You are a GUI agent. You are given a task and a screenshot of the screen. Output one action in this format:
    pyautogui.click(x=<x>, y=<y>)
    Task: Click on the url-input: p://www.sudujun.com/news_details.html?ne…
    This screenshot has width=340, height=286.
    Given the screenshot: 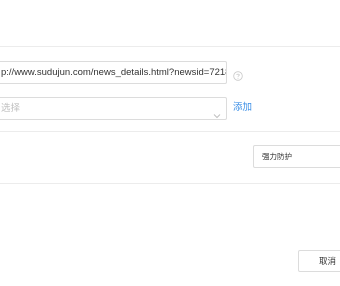 What is the action you would take?
    pyautogui.click(x=113, y=72)
    